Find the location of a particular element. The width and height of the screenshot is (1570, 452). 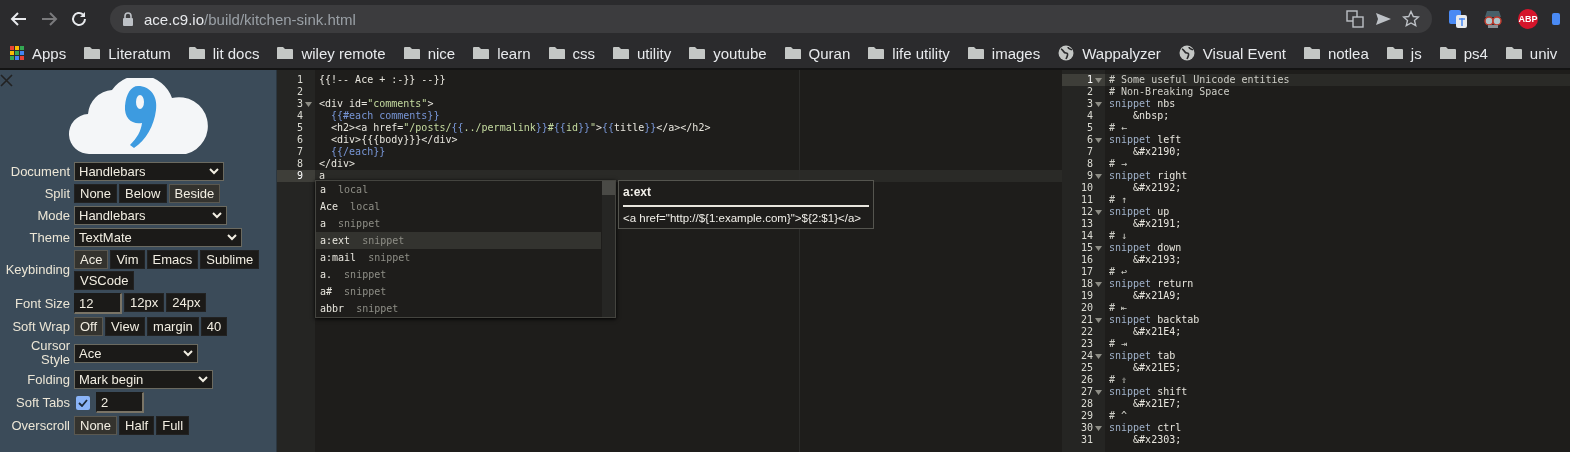

bookmark: js is located at coordinates (1404, 53).